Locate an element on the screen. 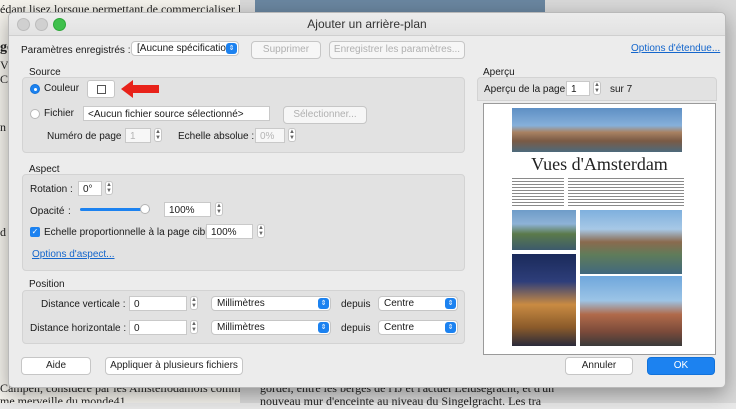 This screenshot has width=736, height=409. cancel-button: Annuler is located at coordinates (599, 366).